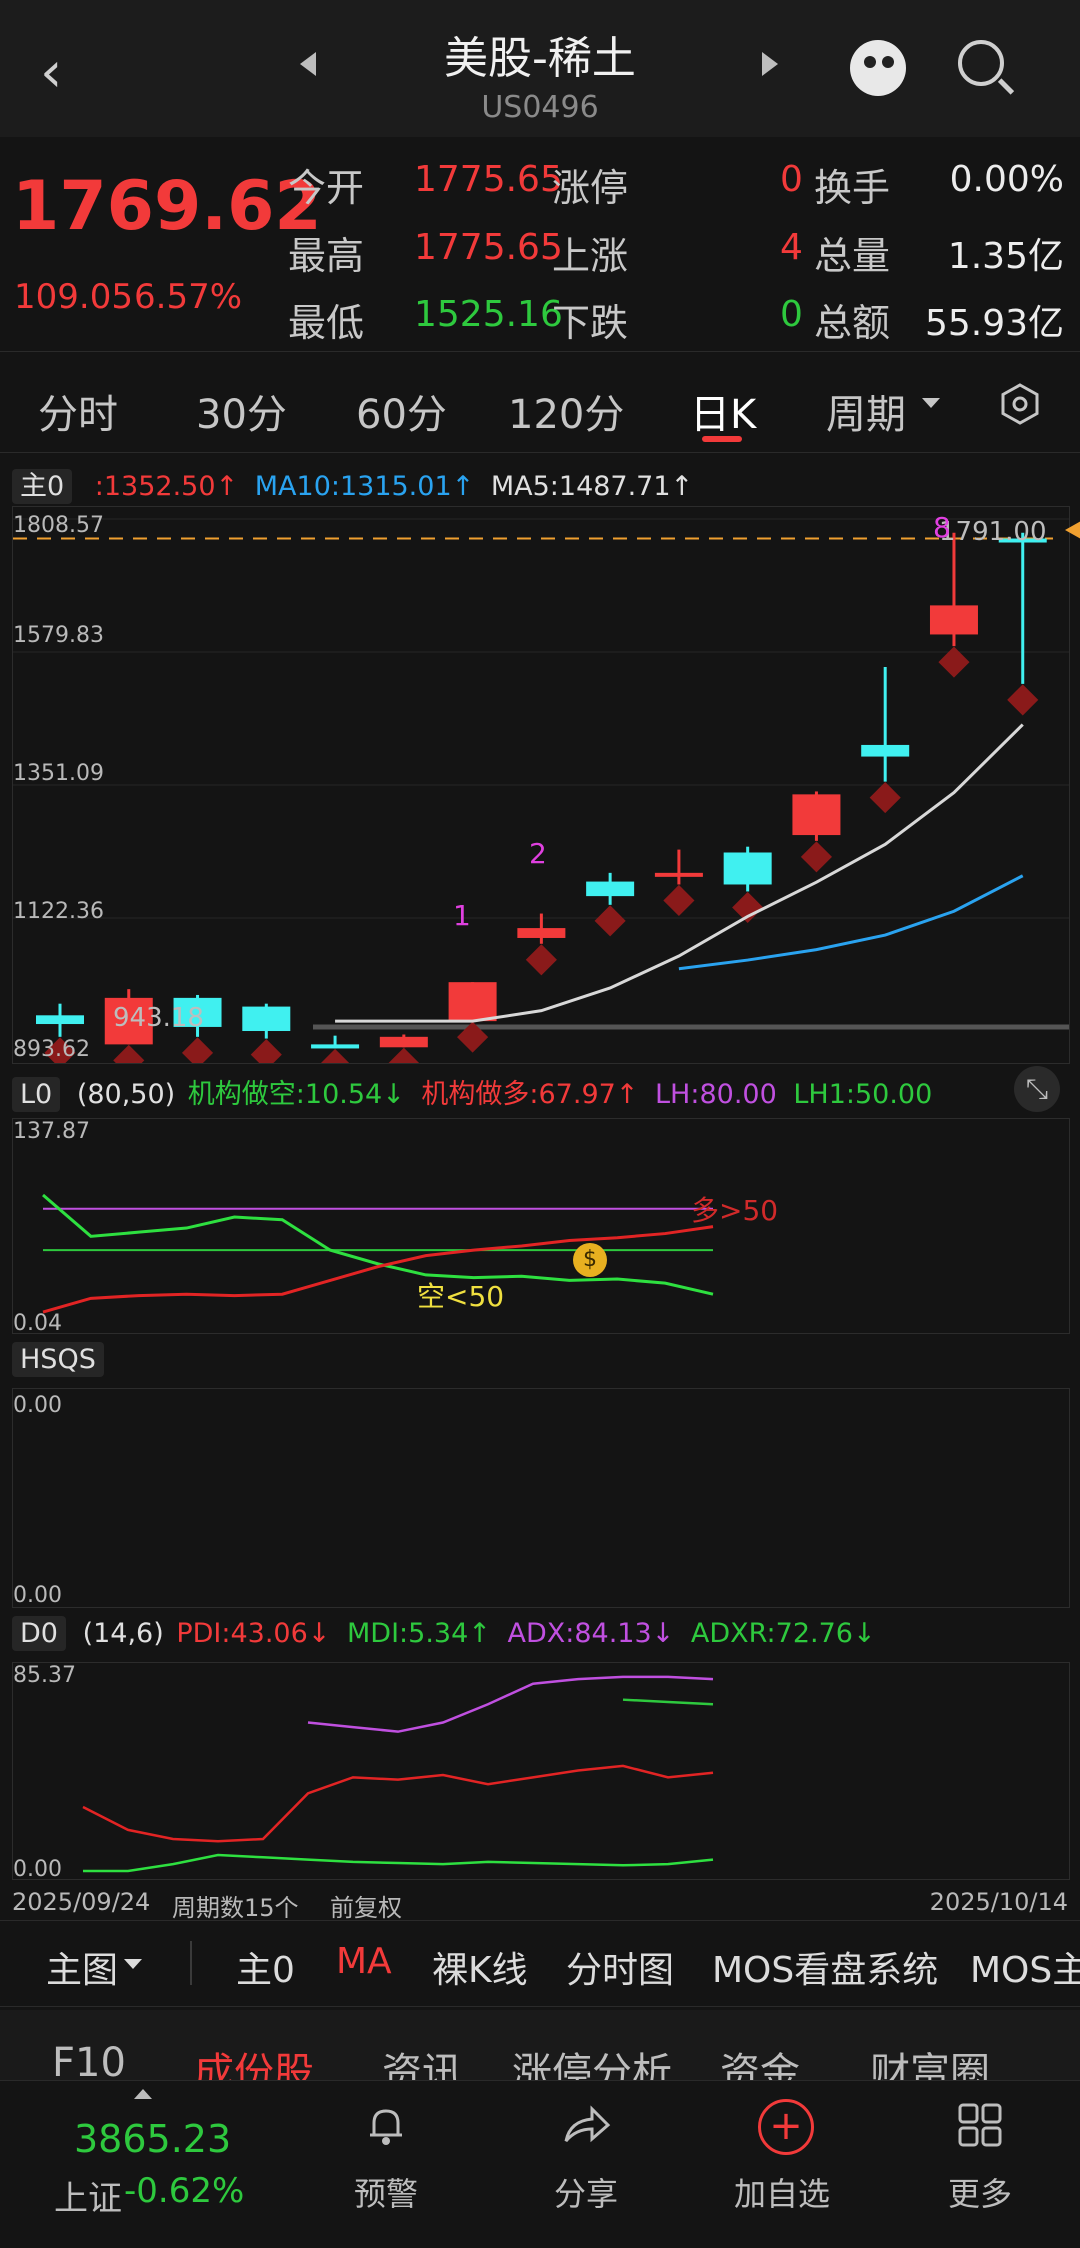  What do you see at coordinates (980, 2125) in the screenshot?
I see `grid-more-icon` at bounding box center [980, 2125].